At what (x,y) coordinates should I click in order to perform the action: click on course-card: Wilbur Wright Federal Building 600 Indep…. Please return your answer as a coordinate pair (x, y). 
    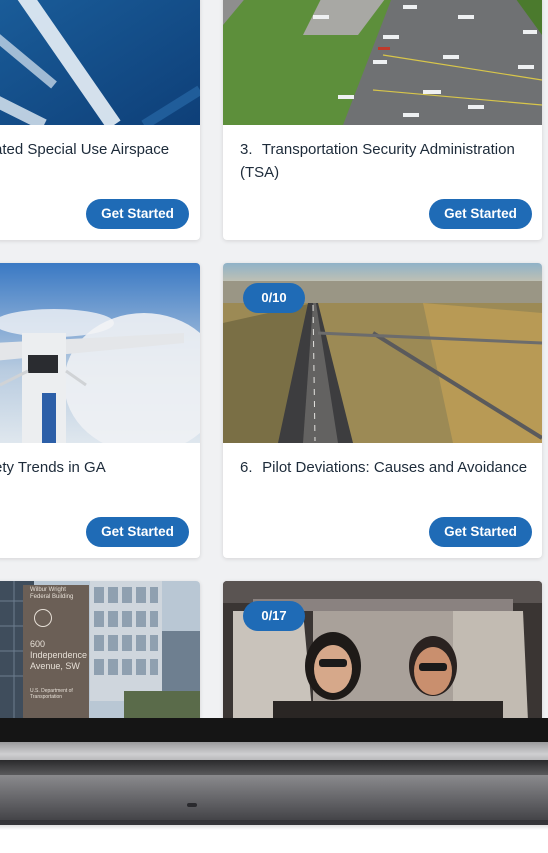
    Looking at the image, I should click on (100, 649).